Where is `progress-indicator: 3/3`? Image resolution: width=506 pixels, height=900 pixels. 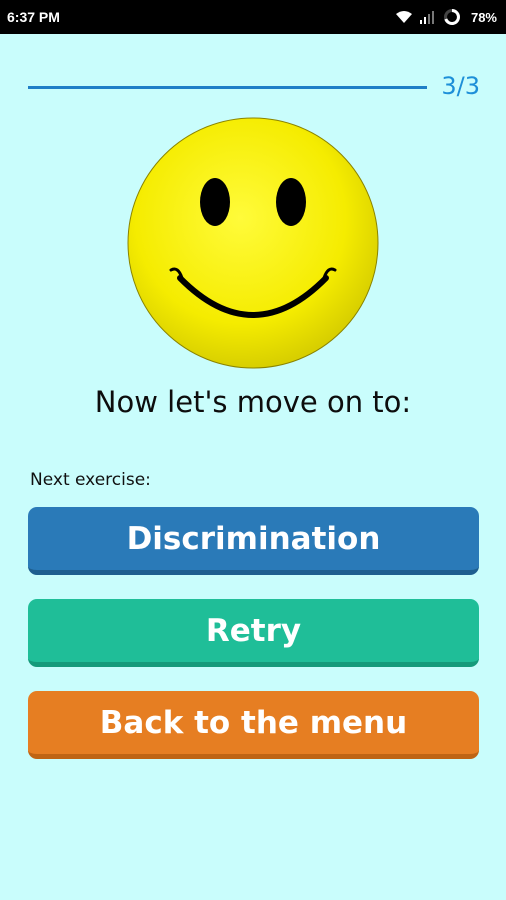 progress-indicator: 3/3 is located at coordinates (254, 87).